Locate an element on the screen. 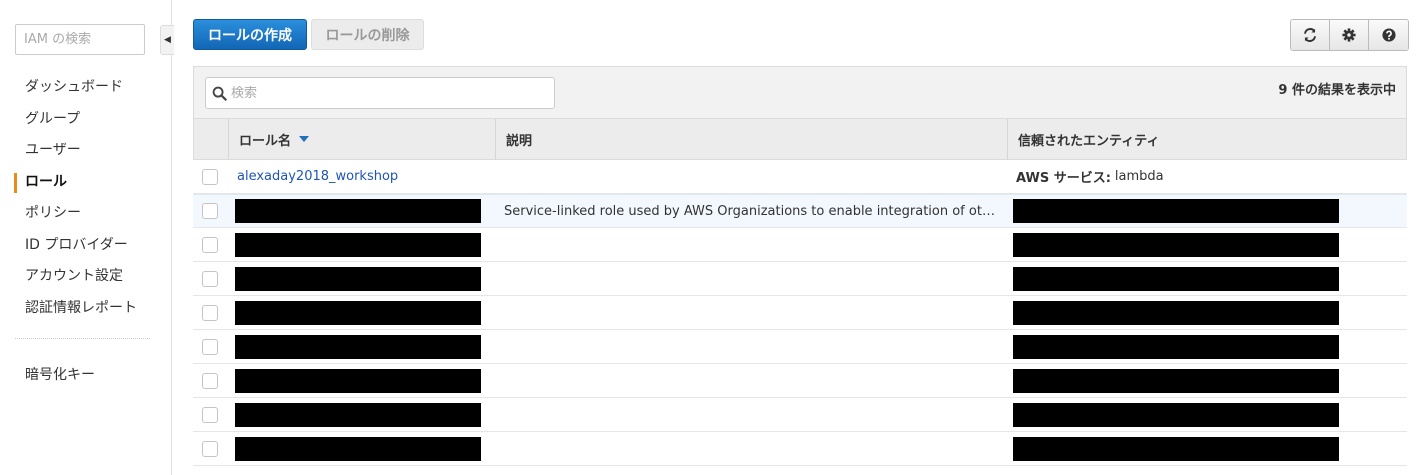  sidebar-secondary-nav: 暗号化キー is located at coordinates (47, 375).